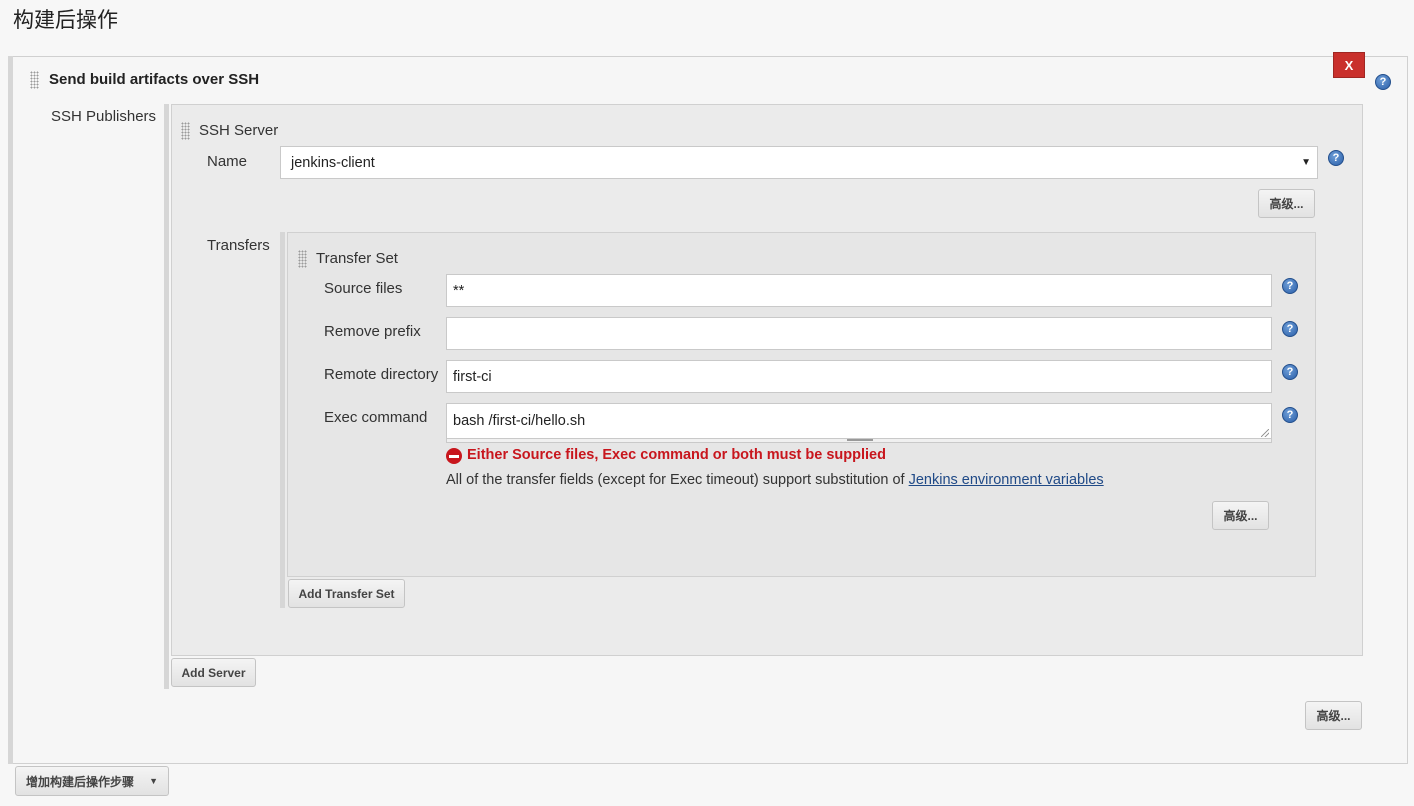 This screenshot has width=1414, height=806. Describe the element at coordinates (459, 290) in the screenshot. I see `source-files-value: **` at that location.